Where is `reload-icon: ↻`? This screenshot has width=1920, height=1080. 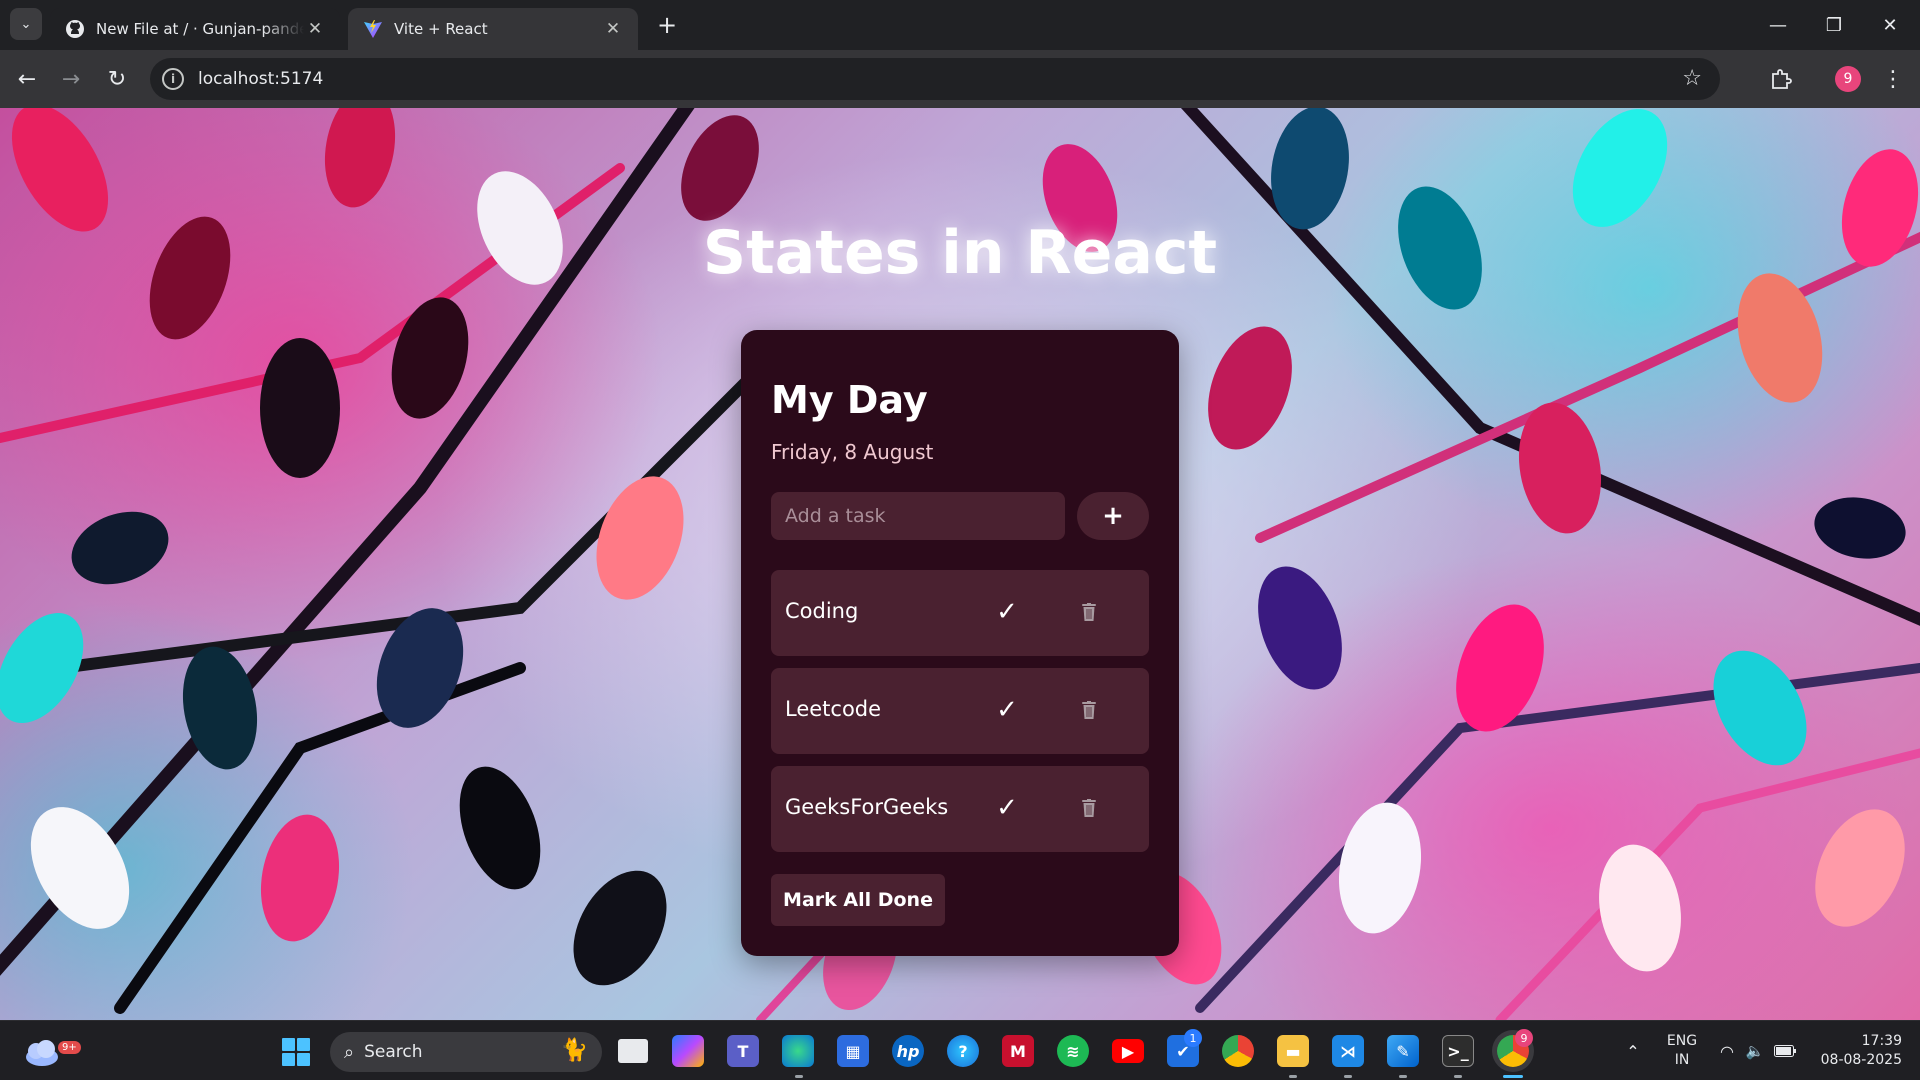
reload-icon: ↻ is located at coordinates (117, 79).